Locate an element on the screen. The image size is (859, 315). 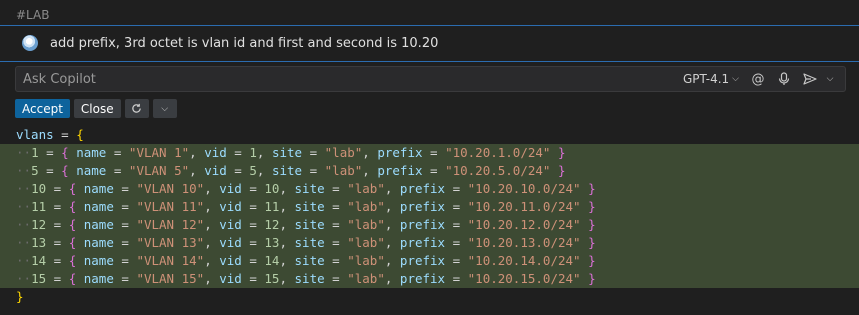
entry-prefix: "10.20.14.0/24" is located at coordinates (524, 260).